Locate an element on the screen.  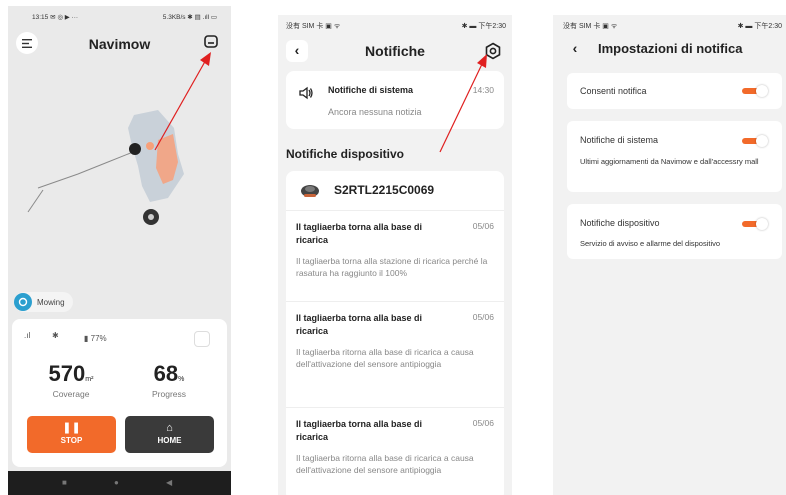
app-header: Navimow is located at coordinates (119, 45).